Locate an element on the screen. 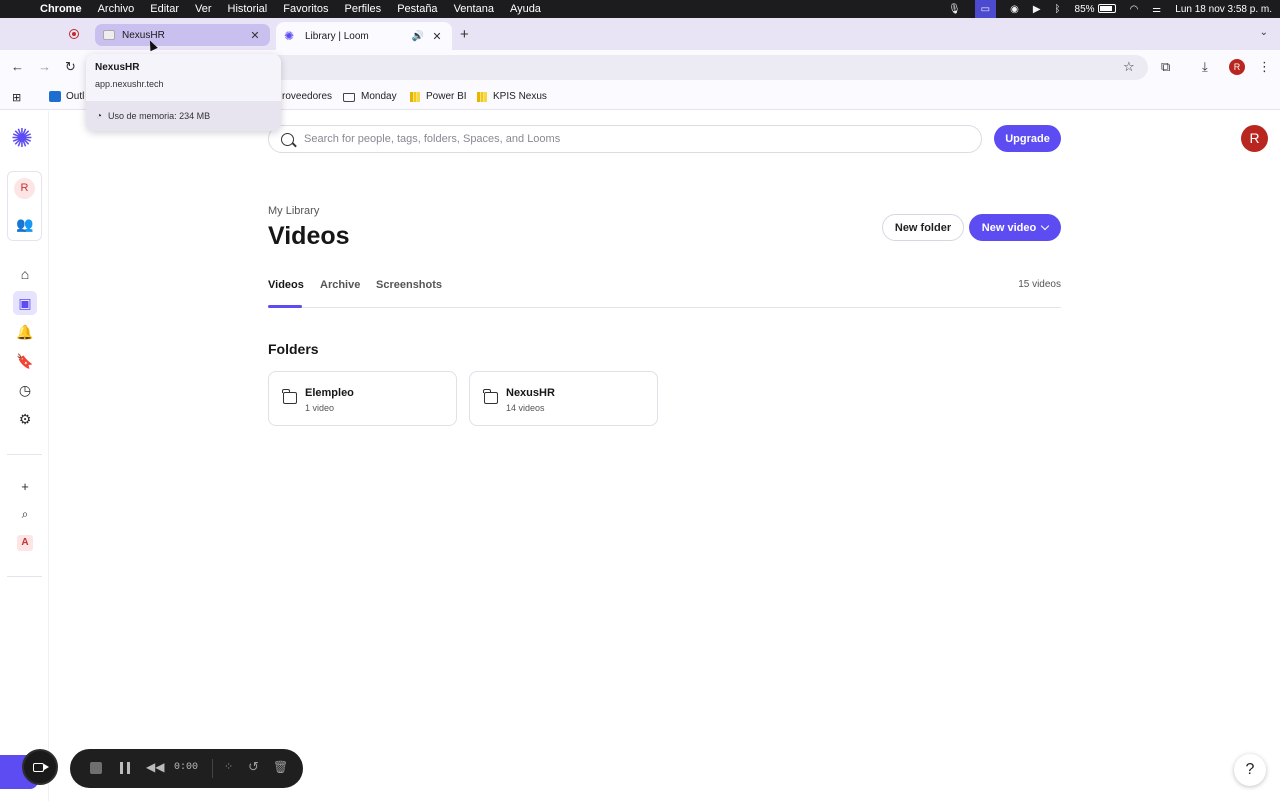 The width and height of the screenshot is (1280, 801). people-icon: 👥 is located at coordinates (25, 224).